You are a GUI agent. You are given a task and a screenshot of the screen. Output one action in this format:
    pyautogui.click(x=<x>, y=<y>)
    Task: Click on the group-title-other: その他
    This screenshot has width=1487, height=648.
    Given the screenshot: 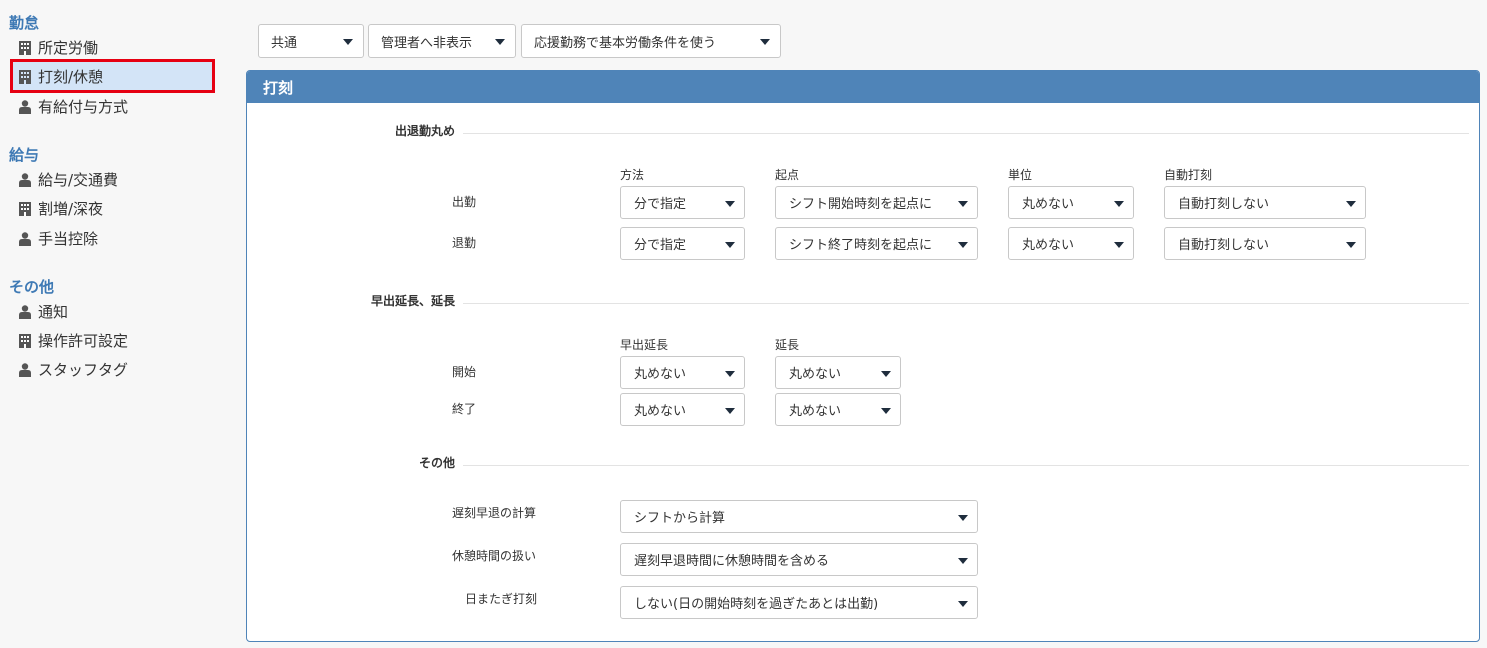 What is the action you would take?
    pyautogui.click(x=436, y=463)
    